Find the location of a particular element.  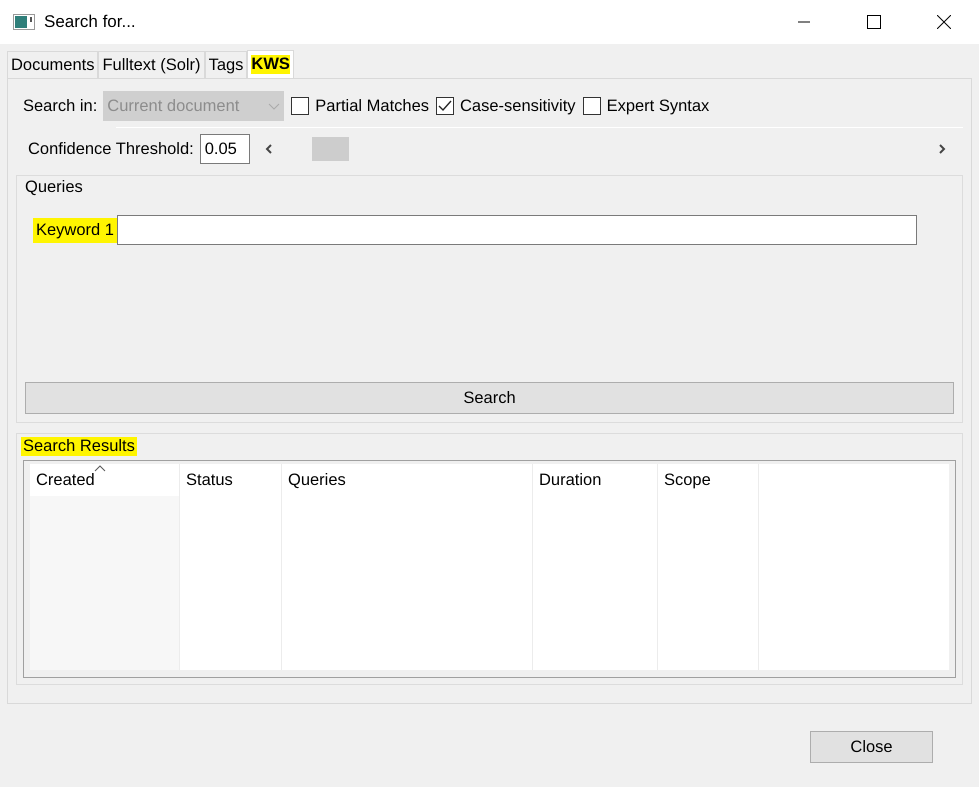

sort-caret-icon is located at coordinates (100, 468).